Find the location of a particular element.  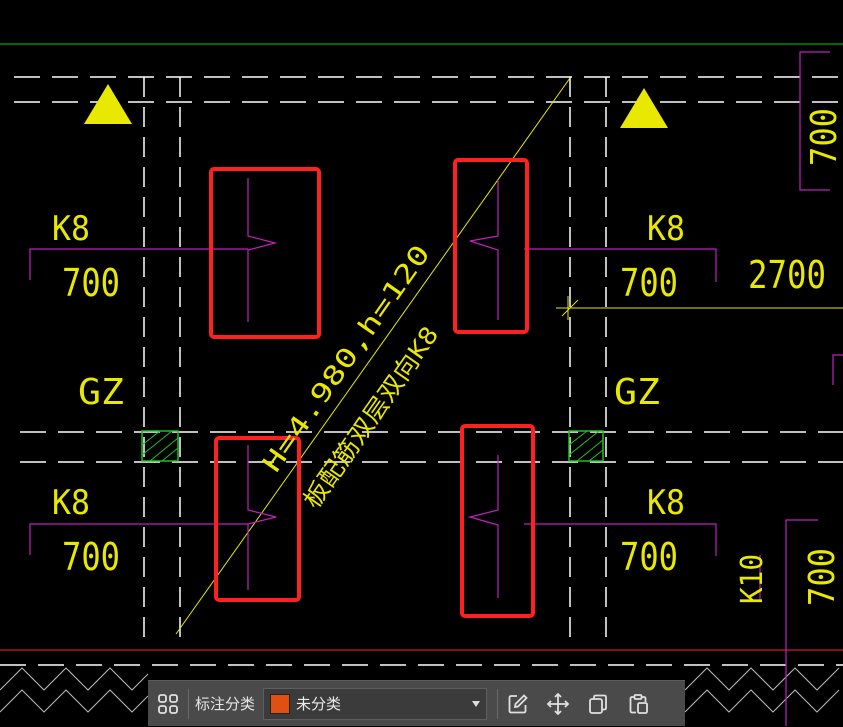

k8-label-1: K8 is located at coordinates (71, 229).